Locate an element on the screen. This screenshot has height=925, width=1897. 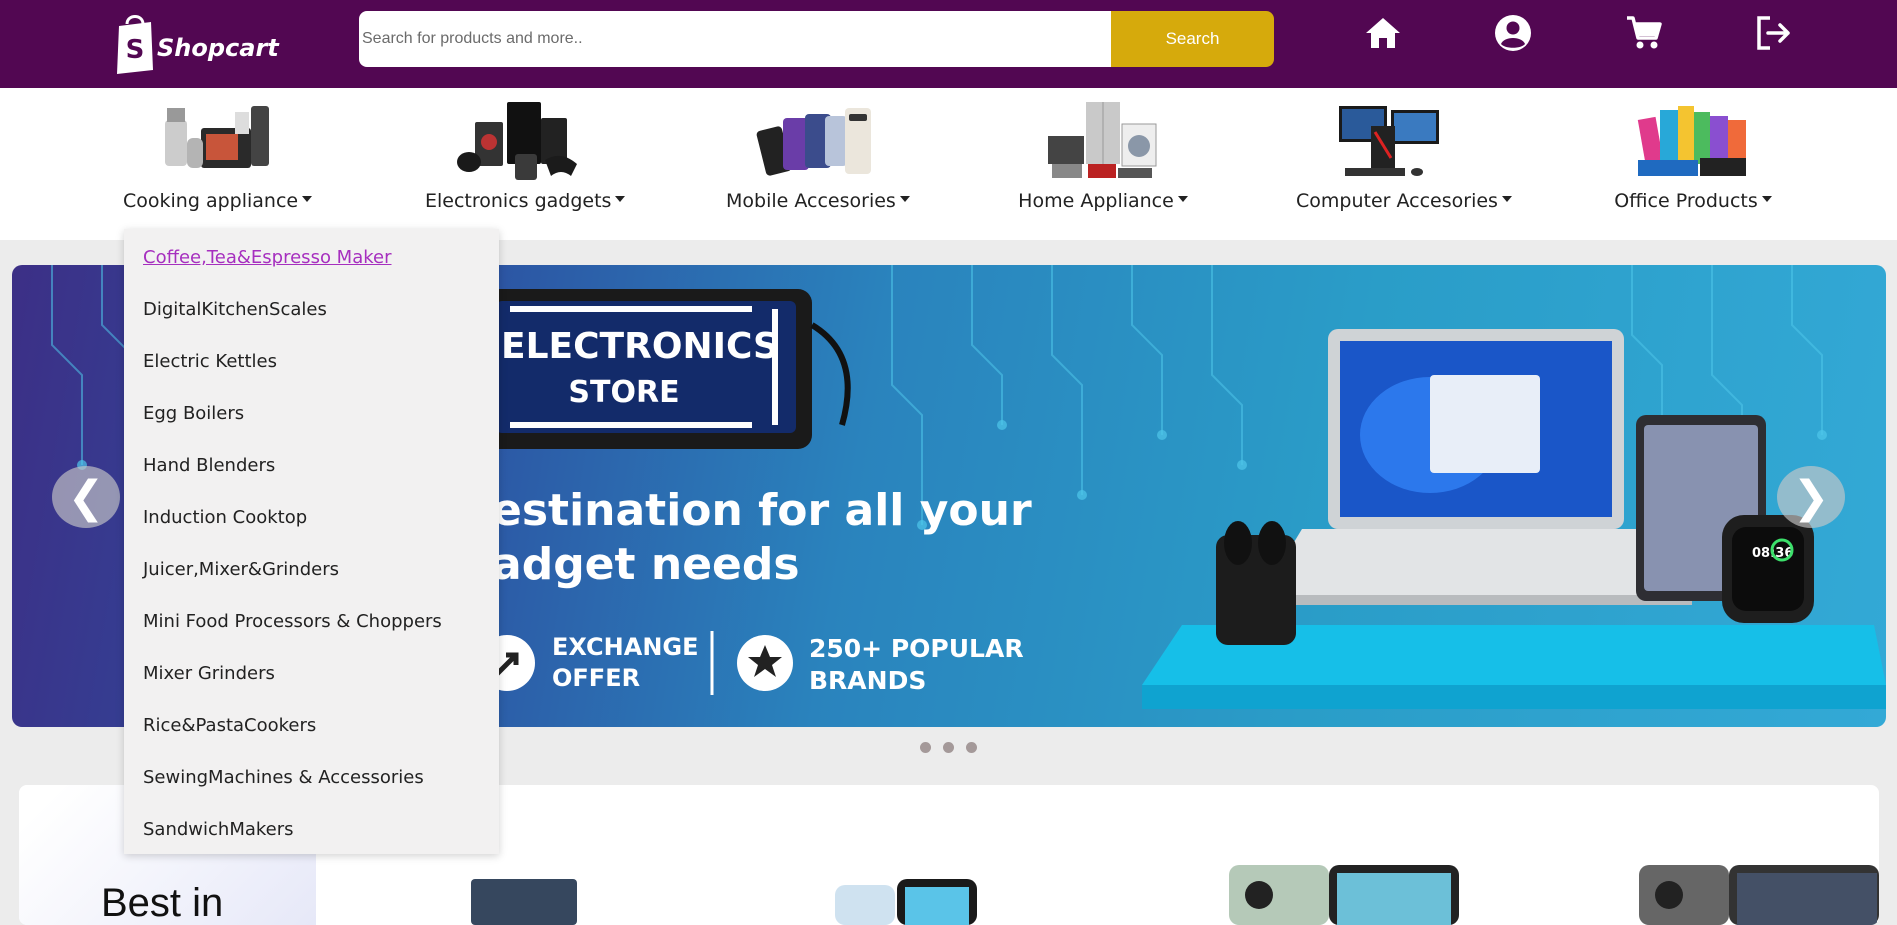
category-computer-accesories: Computer Accesories is located at coordinates (1404, 155).